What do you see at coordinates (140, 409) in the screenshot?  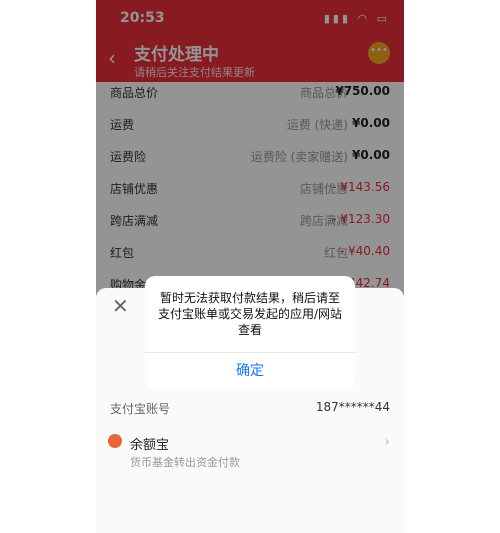 I see `account-label: 支付宝账号` at bounding box center [140, 409].